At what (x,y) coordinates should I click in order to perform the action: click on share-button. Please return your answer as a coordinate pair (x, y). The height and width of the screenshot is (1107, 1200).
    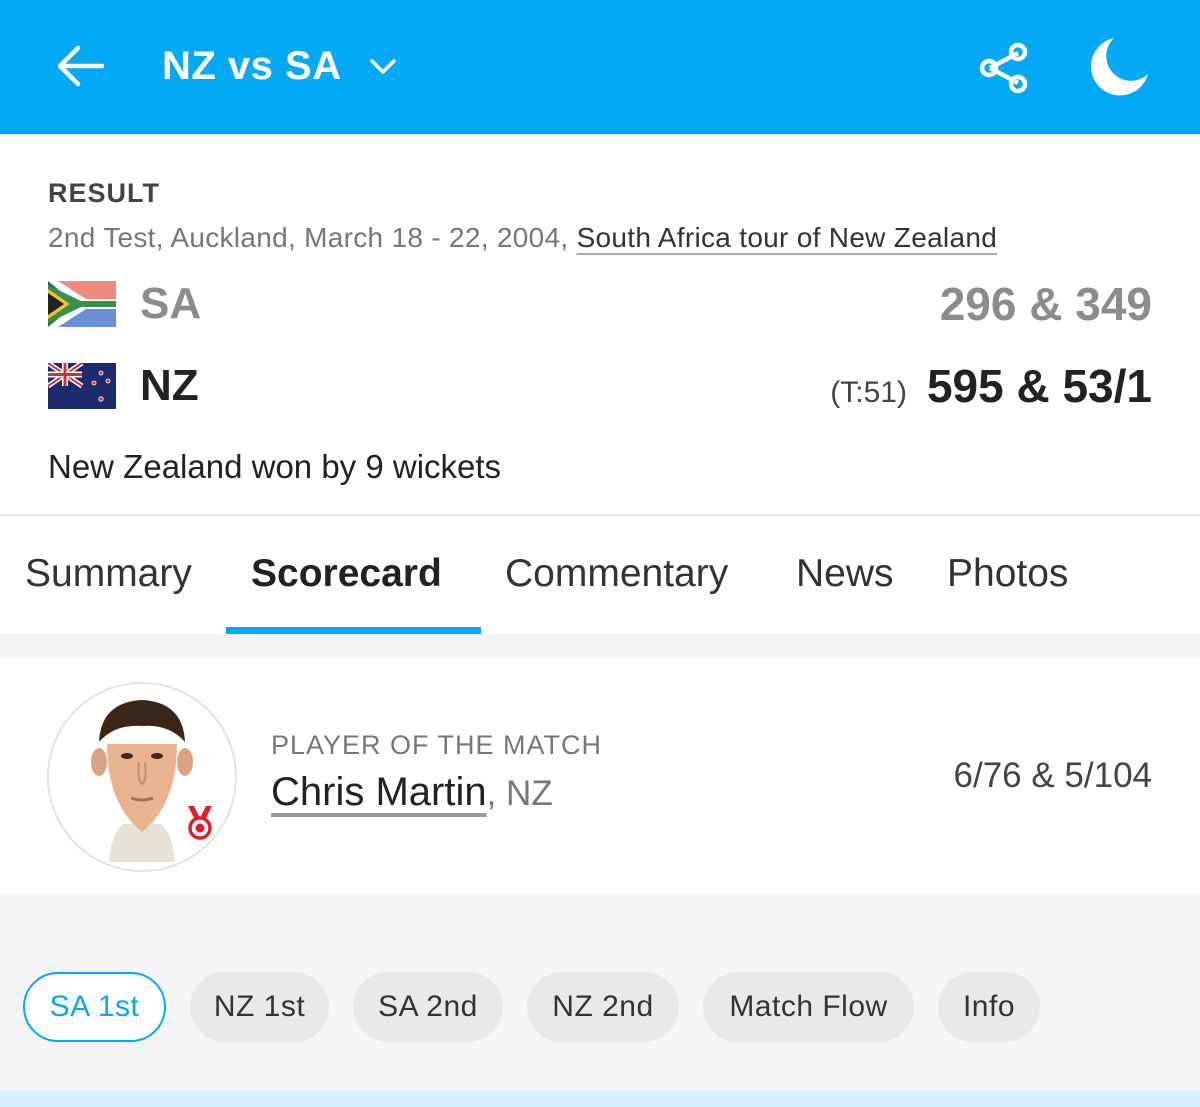
    Looking at the image, I should click on (1004, 68).